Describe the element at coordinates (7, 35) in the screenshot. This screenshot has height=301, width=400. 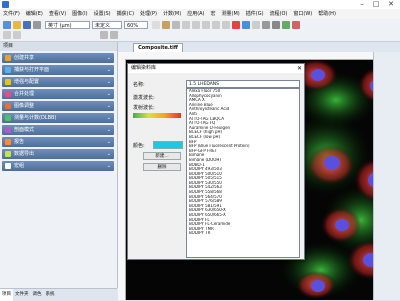
I see `undo-icon` at that location.